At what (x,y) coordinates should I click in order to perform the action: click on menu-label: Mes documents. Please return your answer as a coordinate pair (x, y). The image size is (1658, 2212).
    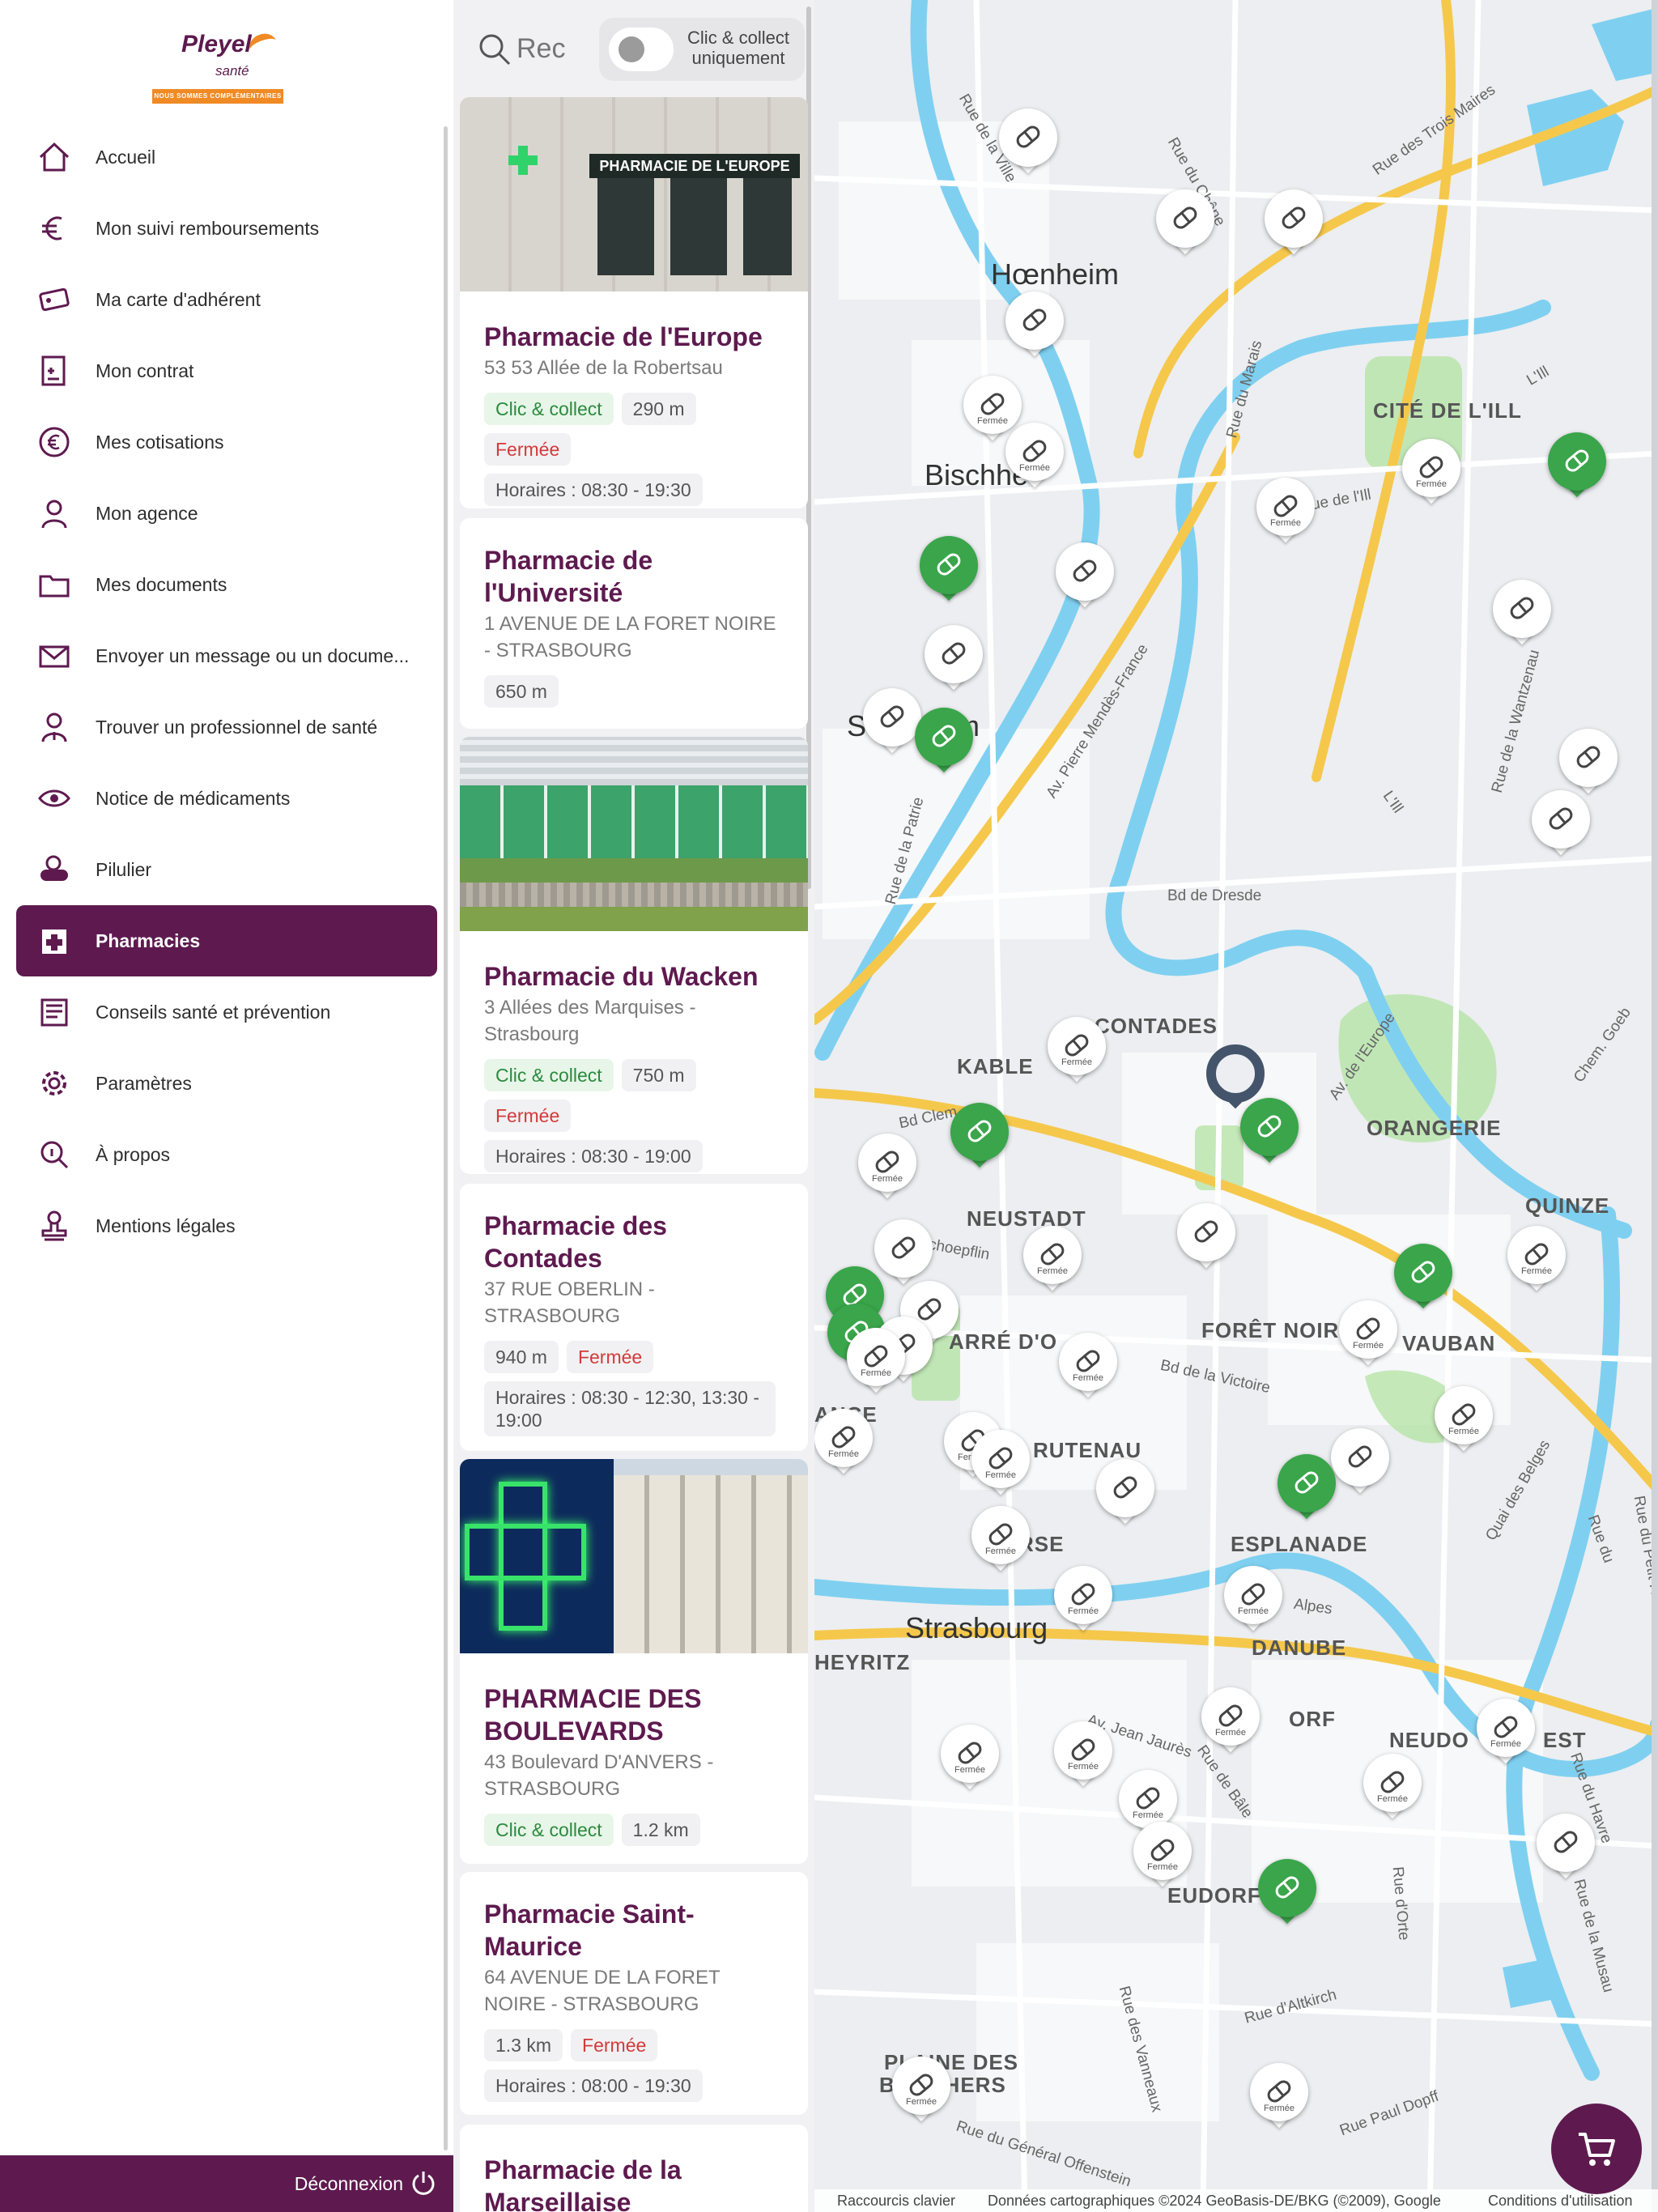
    Looking at the image, I should click on (161, 584).